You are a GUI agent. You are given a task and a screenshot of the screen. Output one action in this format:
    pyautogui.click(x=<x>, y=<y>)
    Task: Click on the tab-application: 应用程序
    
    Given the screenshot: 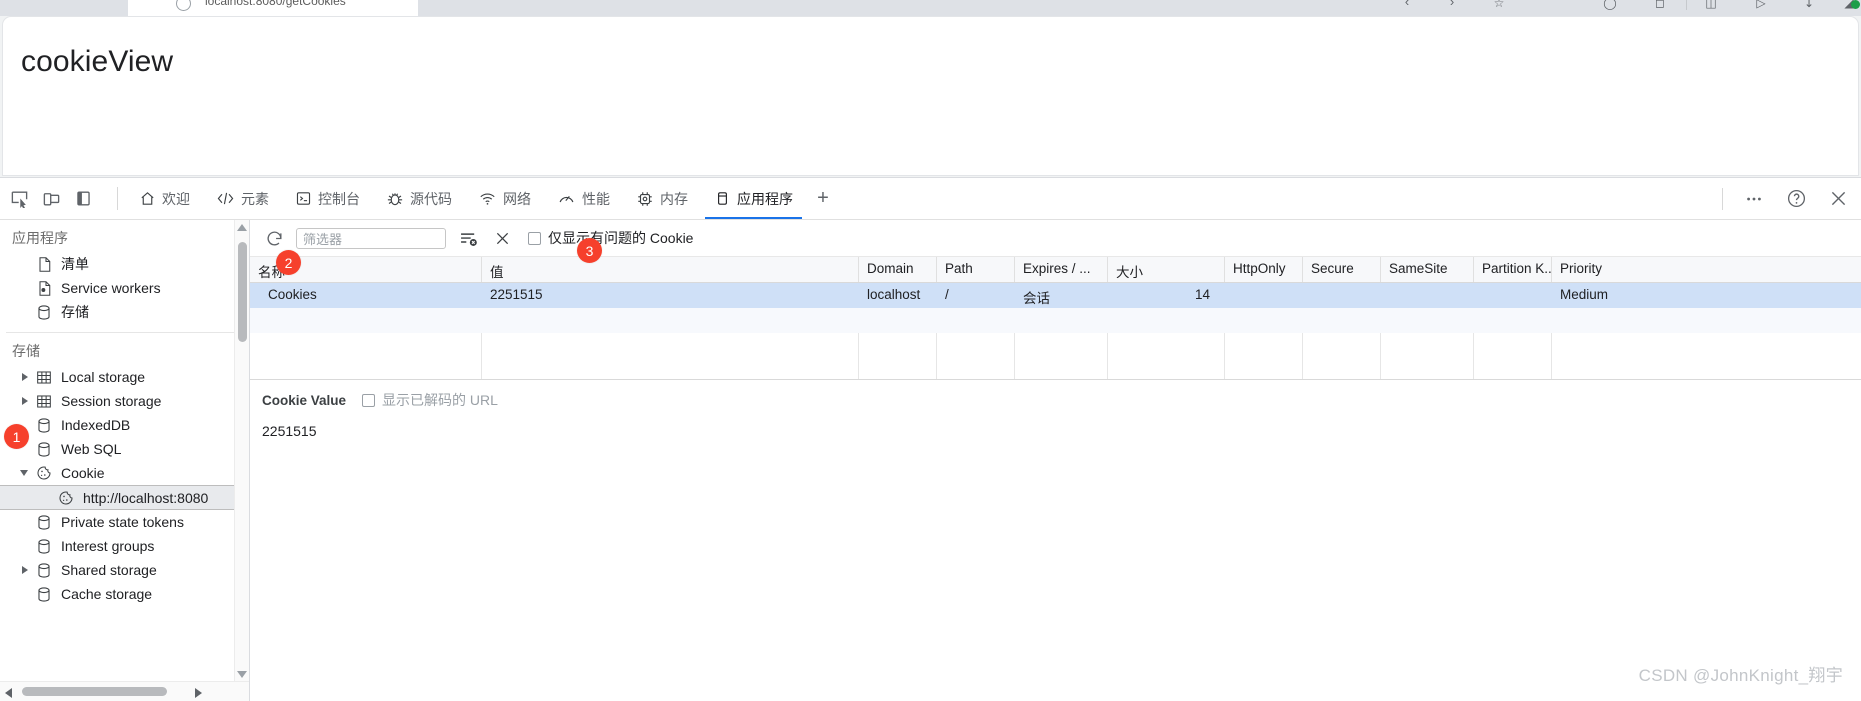 What is the action you would take?
    pyautogui.click(x=753, y=198)
    